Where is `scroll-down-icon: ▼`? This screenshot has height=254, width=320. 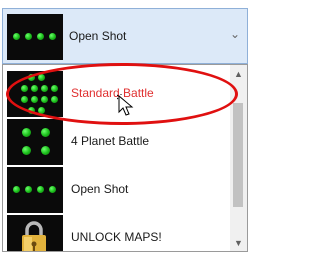
scroll-down-icon: ▼ is located at coordinates (238, 243).